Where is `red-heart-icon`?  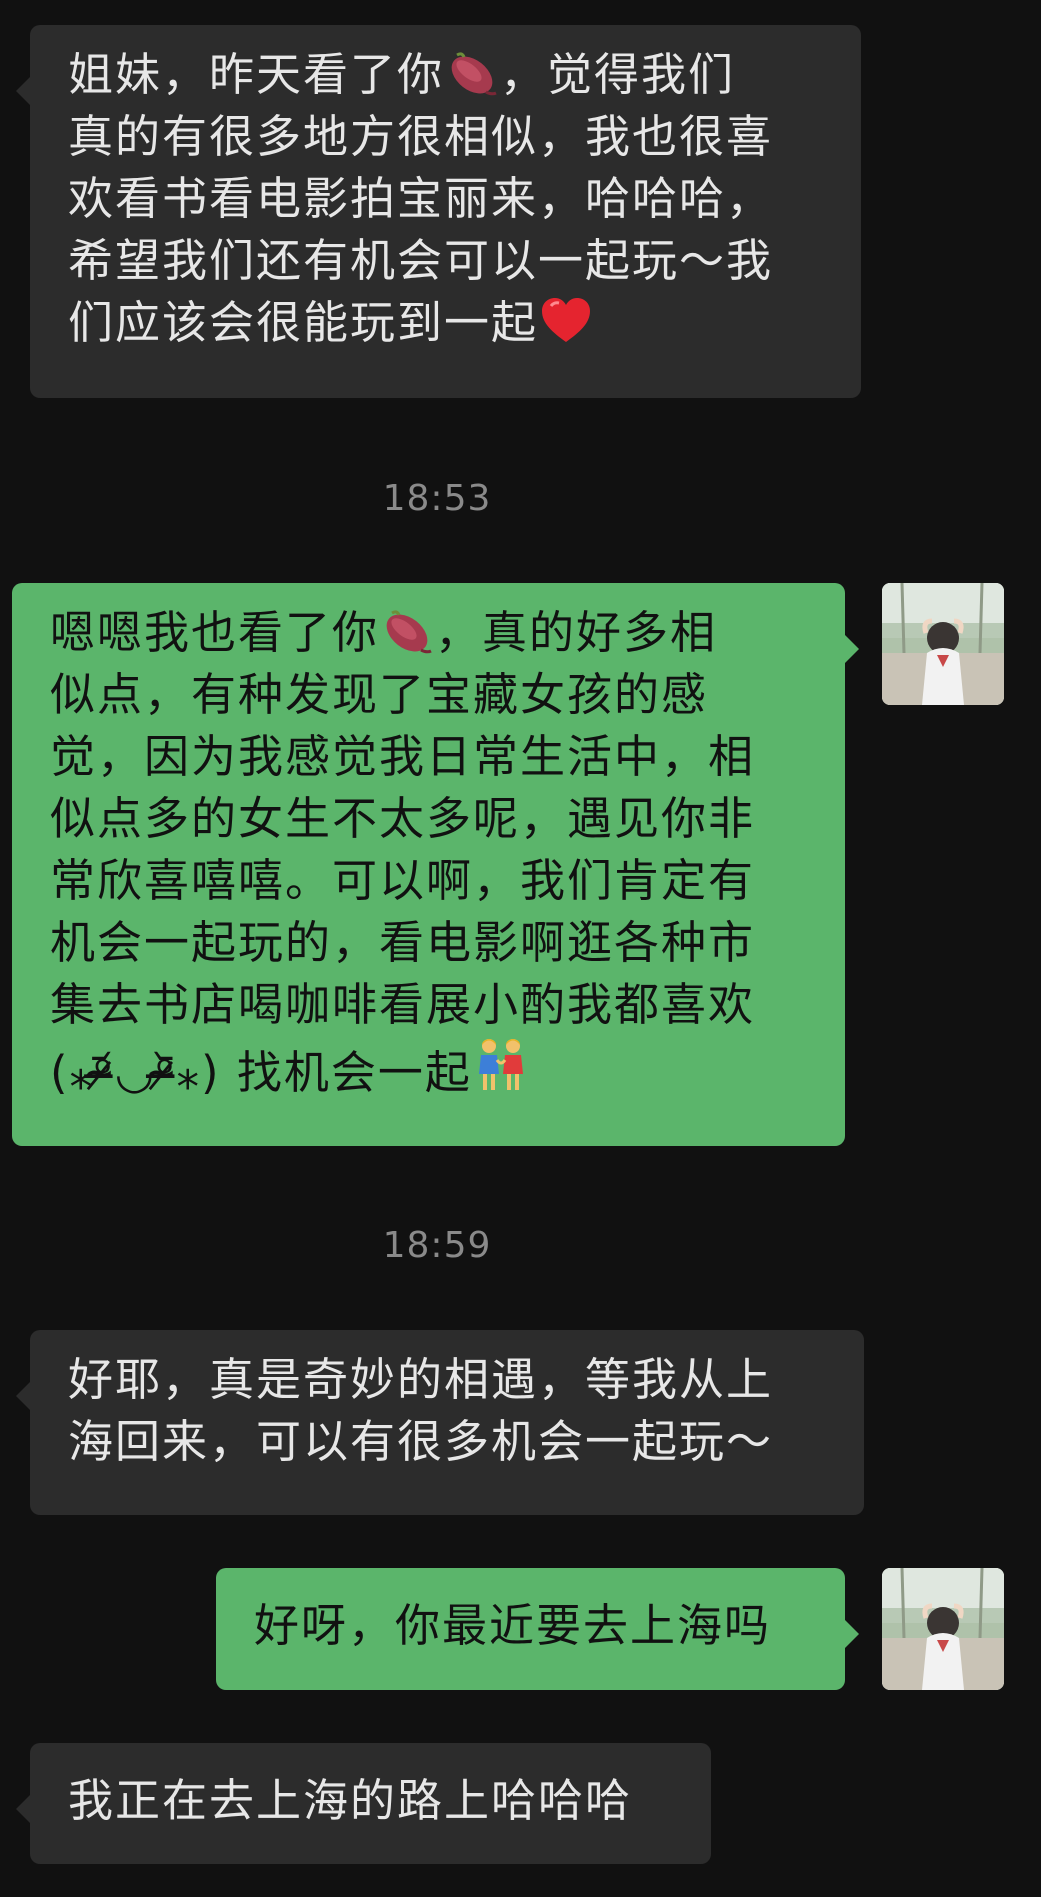
red-heart-icon is located at coordinates (566, 320).